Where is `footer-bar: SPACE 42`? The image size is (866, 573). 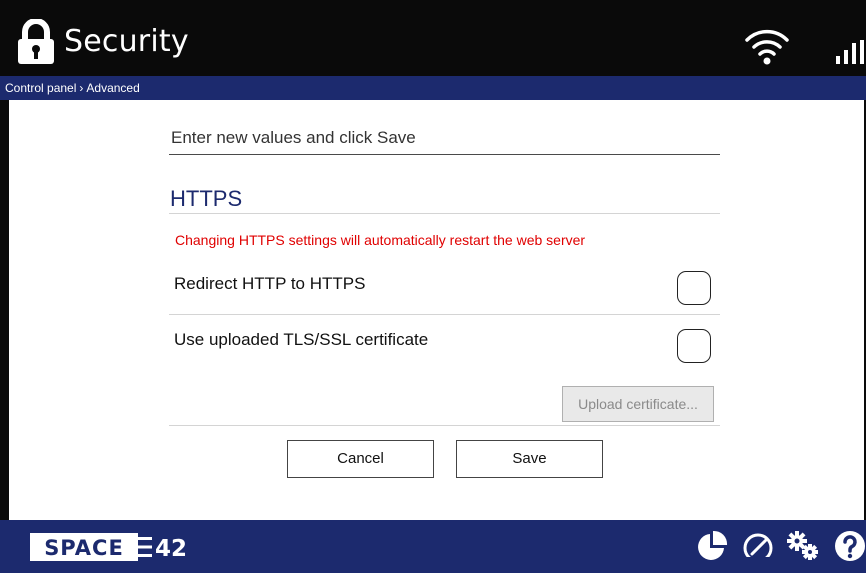
footer-bar: SPACE 42 is located at coordinates (433, 546).